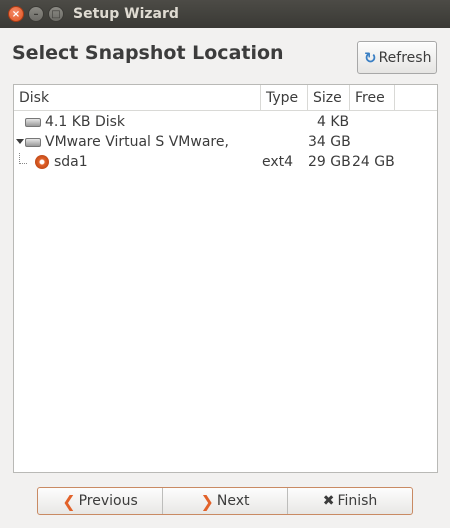 The height and width of the screenshot is (528, 450). I want to click on previous-label: Previous, so click(108, 501).